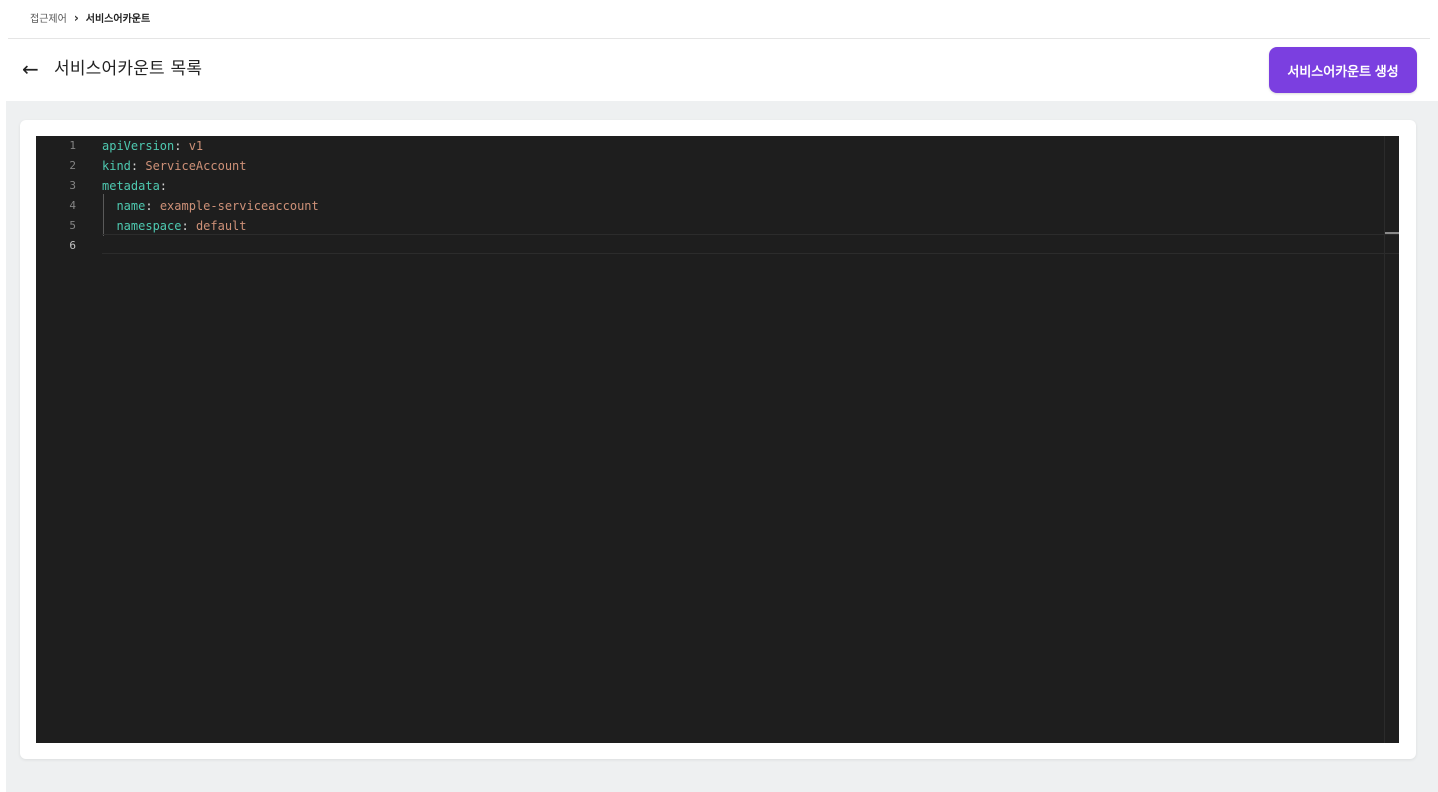 The image size is (1438, 792). I want to click on yaml-key: name, so click(131, 206).